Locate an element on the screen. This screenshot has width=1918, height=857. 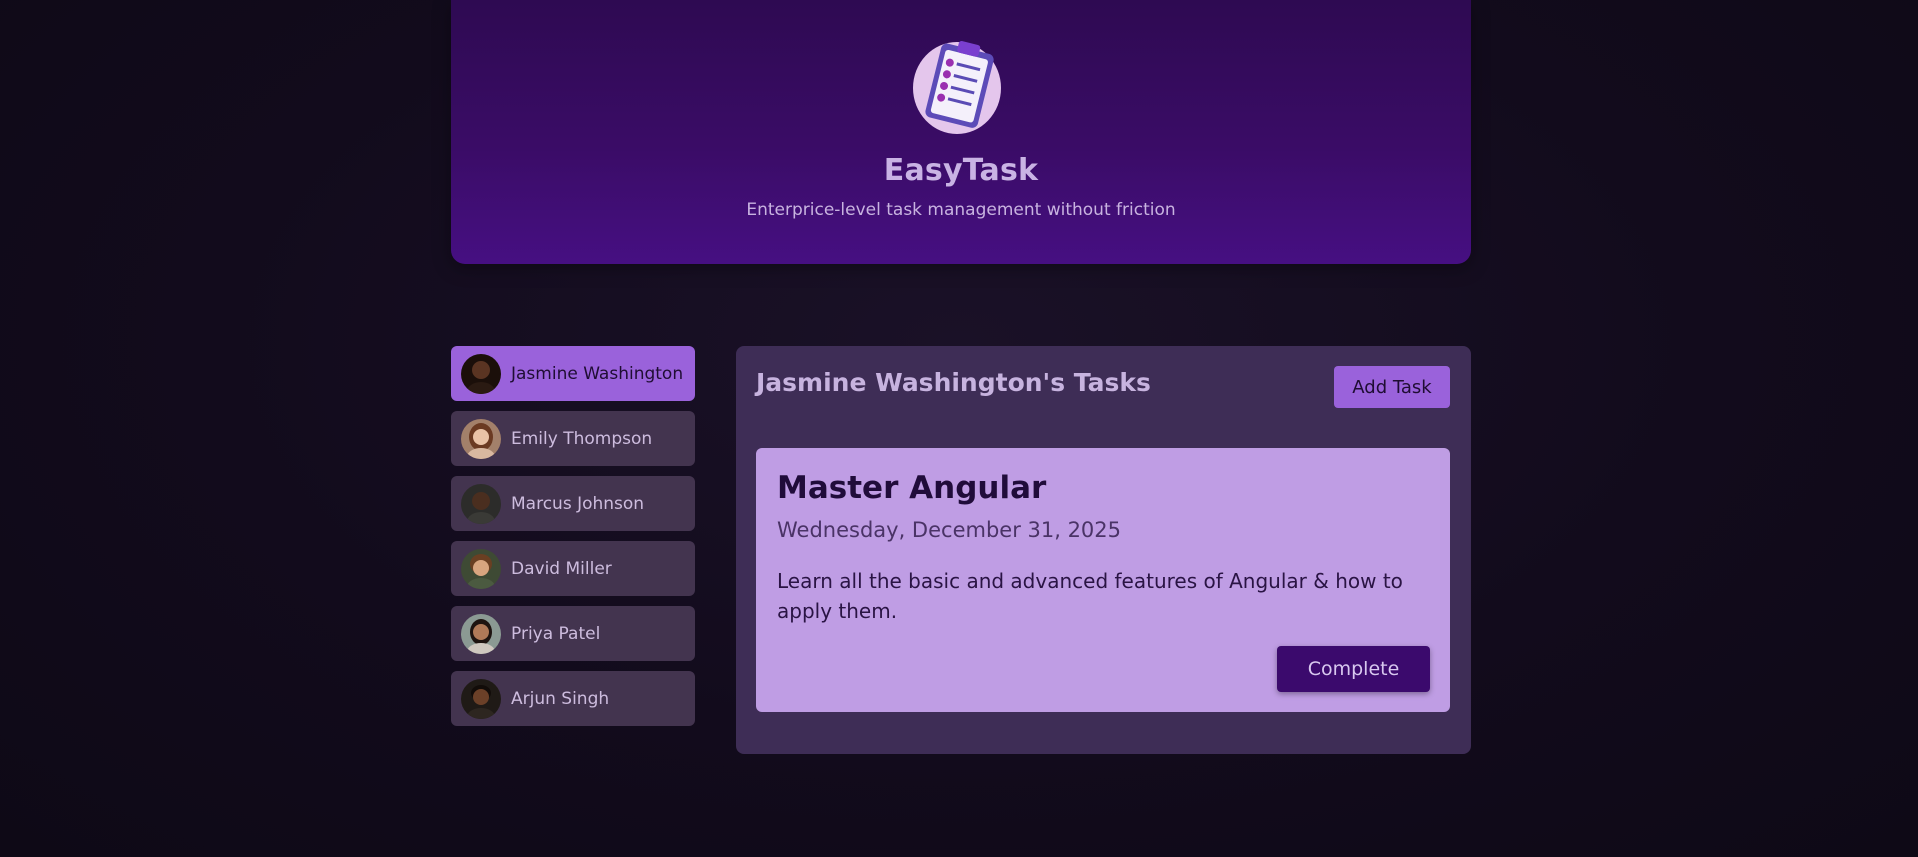
user-item-marcus-johnson: Marcus Johnson is located at coordinates (573, 503).